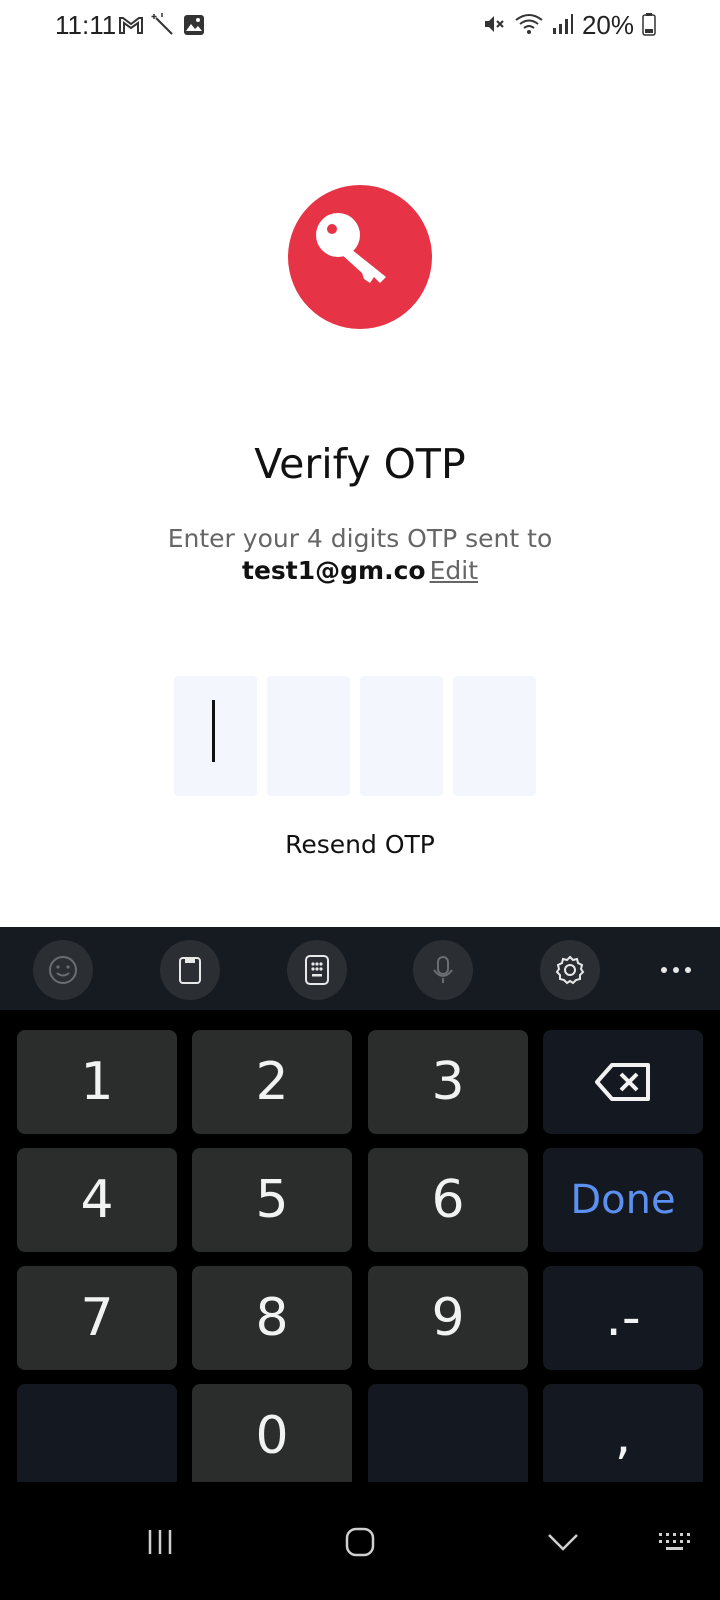  Describe the element at coordinates (360, 257) in the screenshot. I see `key-icon` at that location.